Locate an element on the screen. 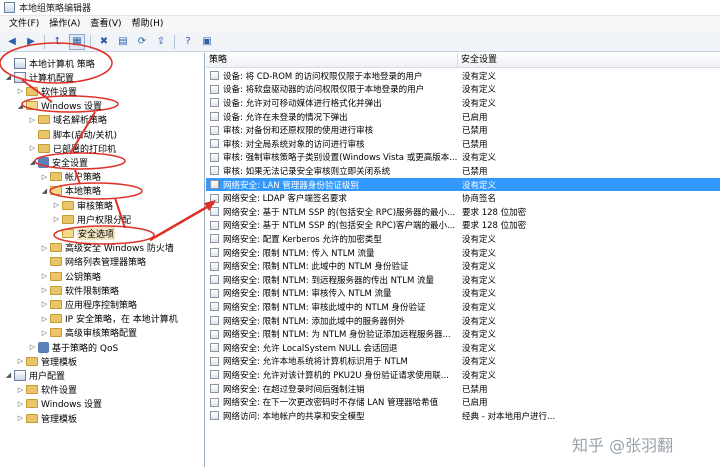 The image size is (720, 467). tree-node: ▷ 域名解析策略 is located at coordinates (53, 120).